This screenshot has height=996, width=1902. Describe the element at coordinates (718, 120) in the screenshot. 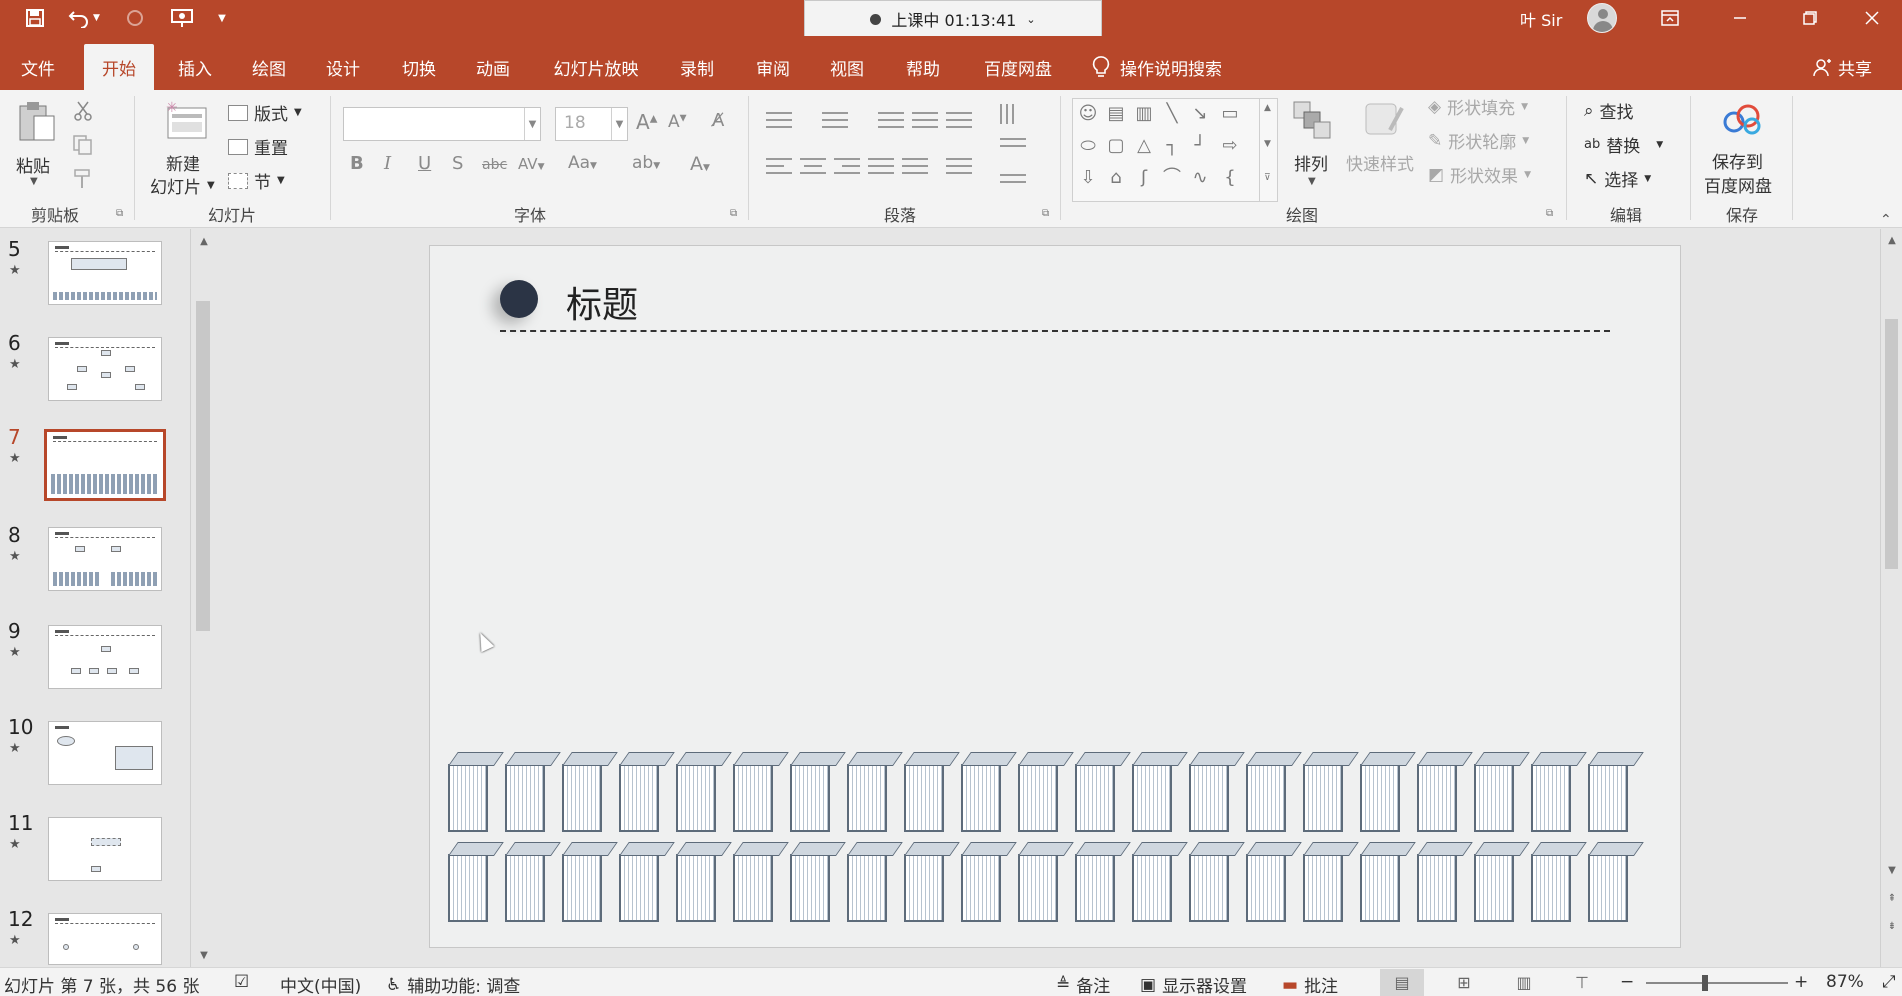

I see `clear-formatting-icon: A̸` at that location.